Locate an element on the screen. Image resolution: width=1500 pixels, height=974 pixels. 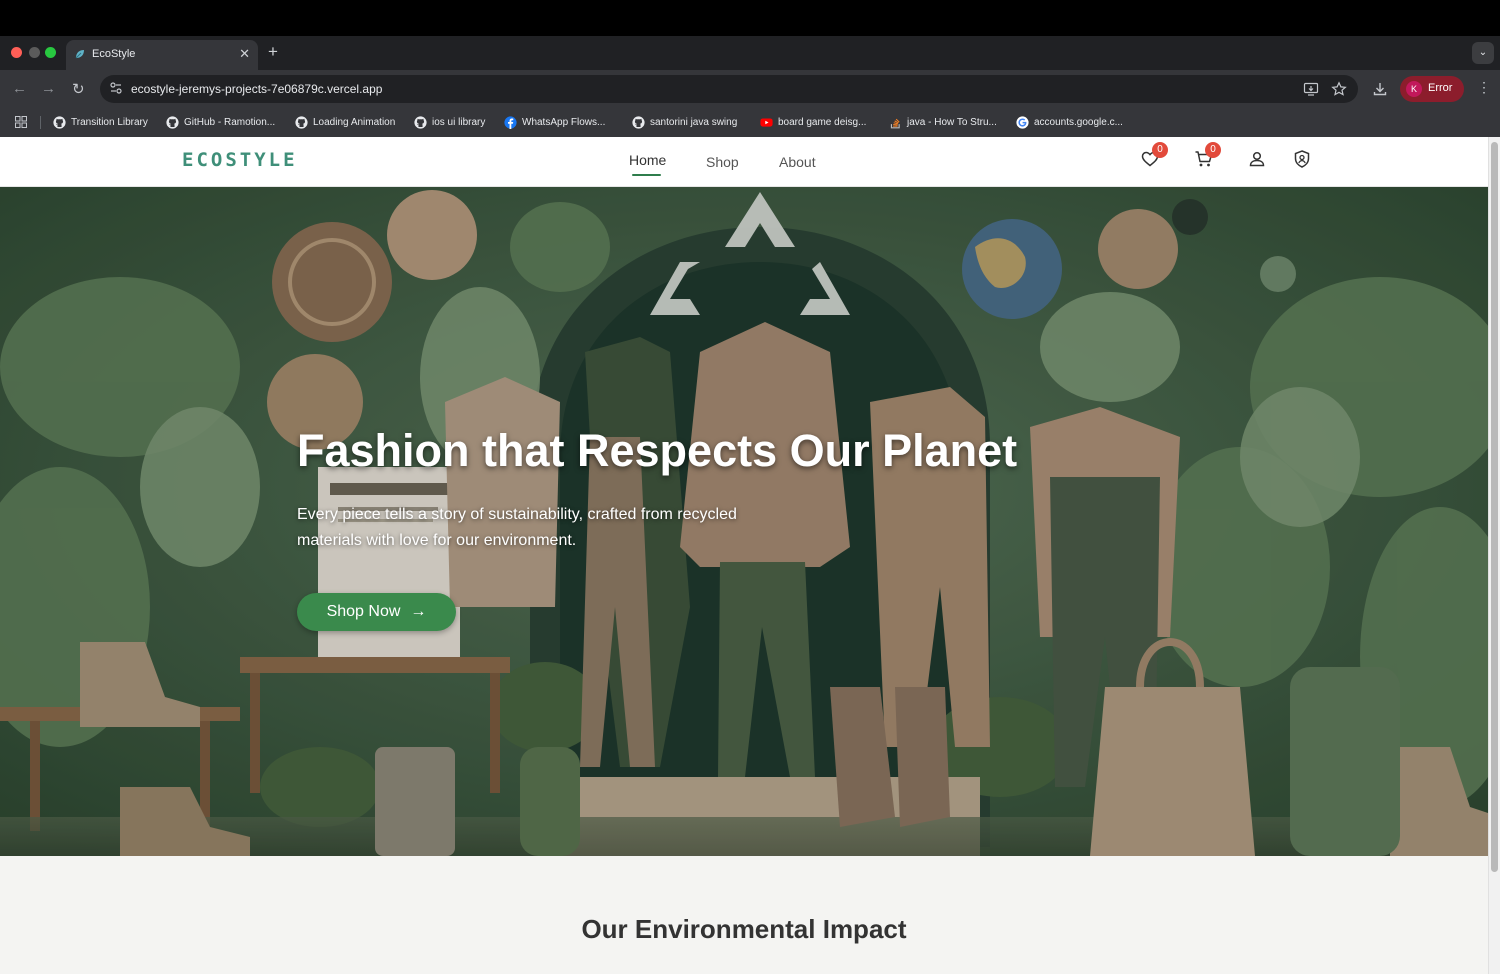
bookmark-loading-animation: Loading Animation is located at coordinates (345, 122).